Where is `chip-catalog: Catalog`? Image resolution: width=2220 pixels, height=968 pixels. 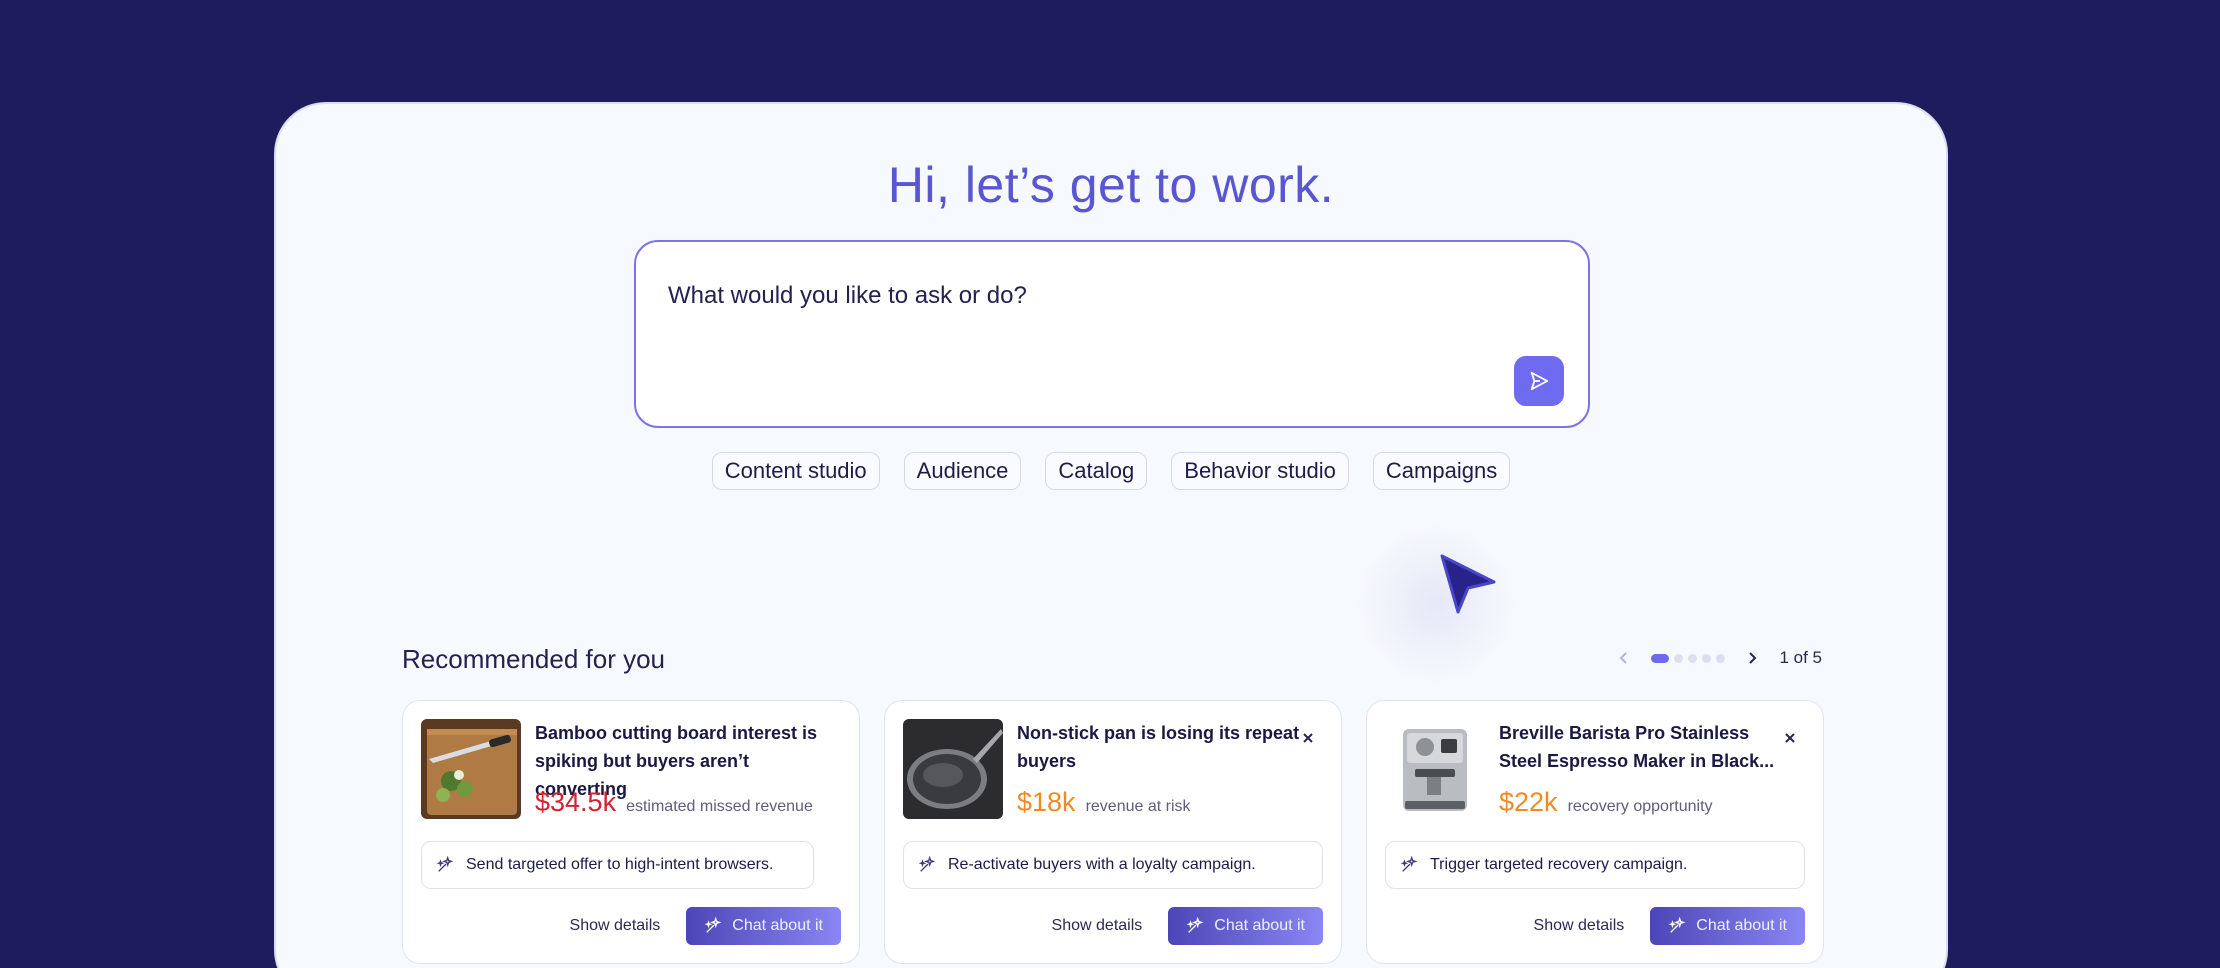 chip-catalog: Catalog is located at coordinates (1096, 471).